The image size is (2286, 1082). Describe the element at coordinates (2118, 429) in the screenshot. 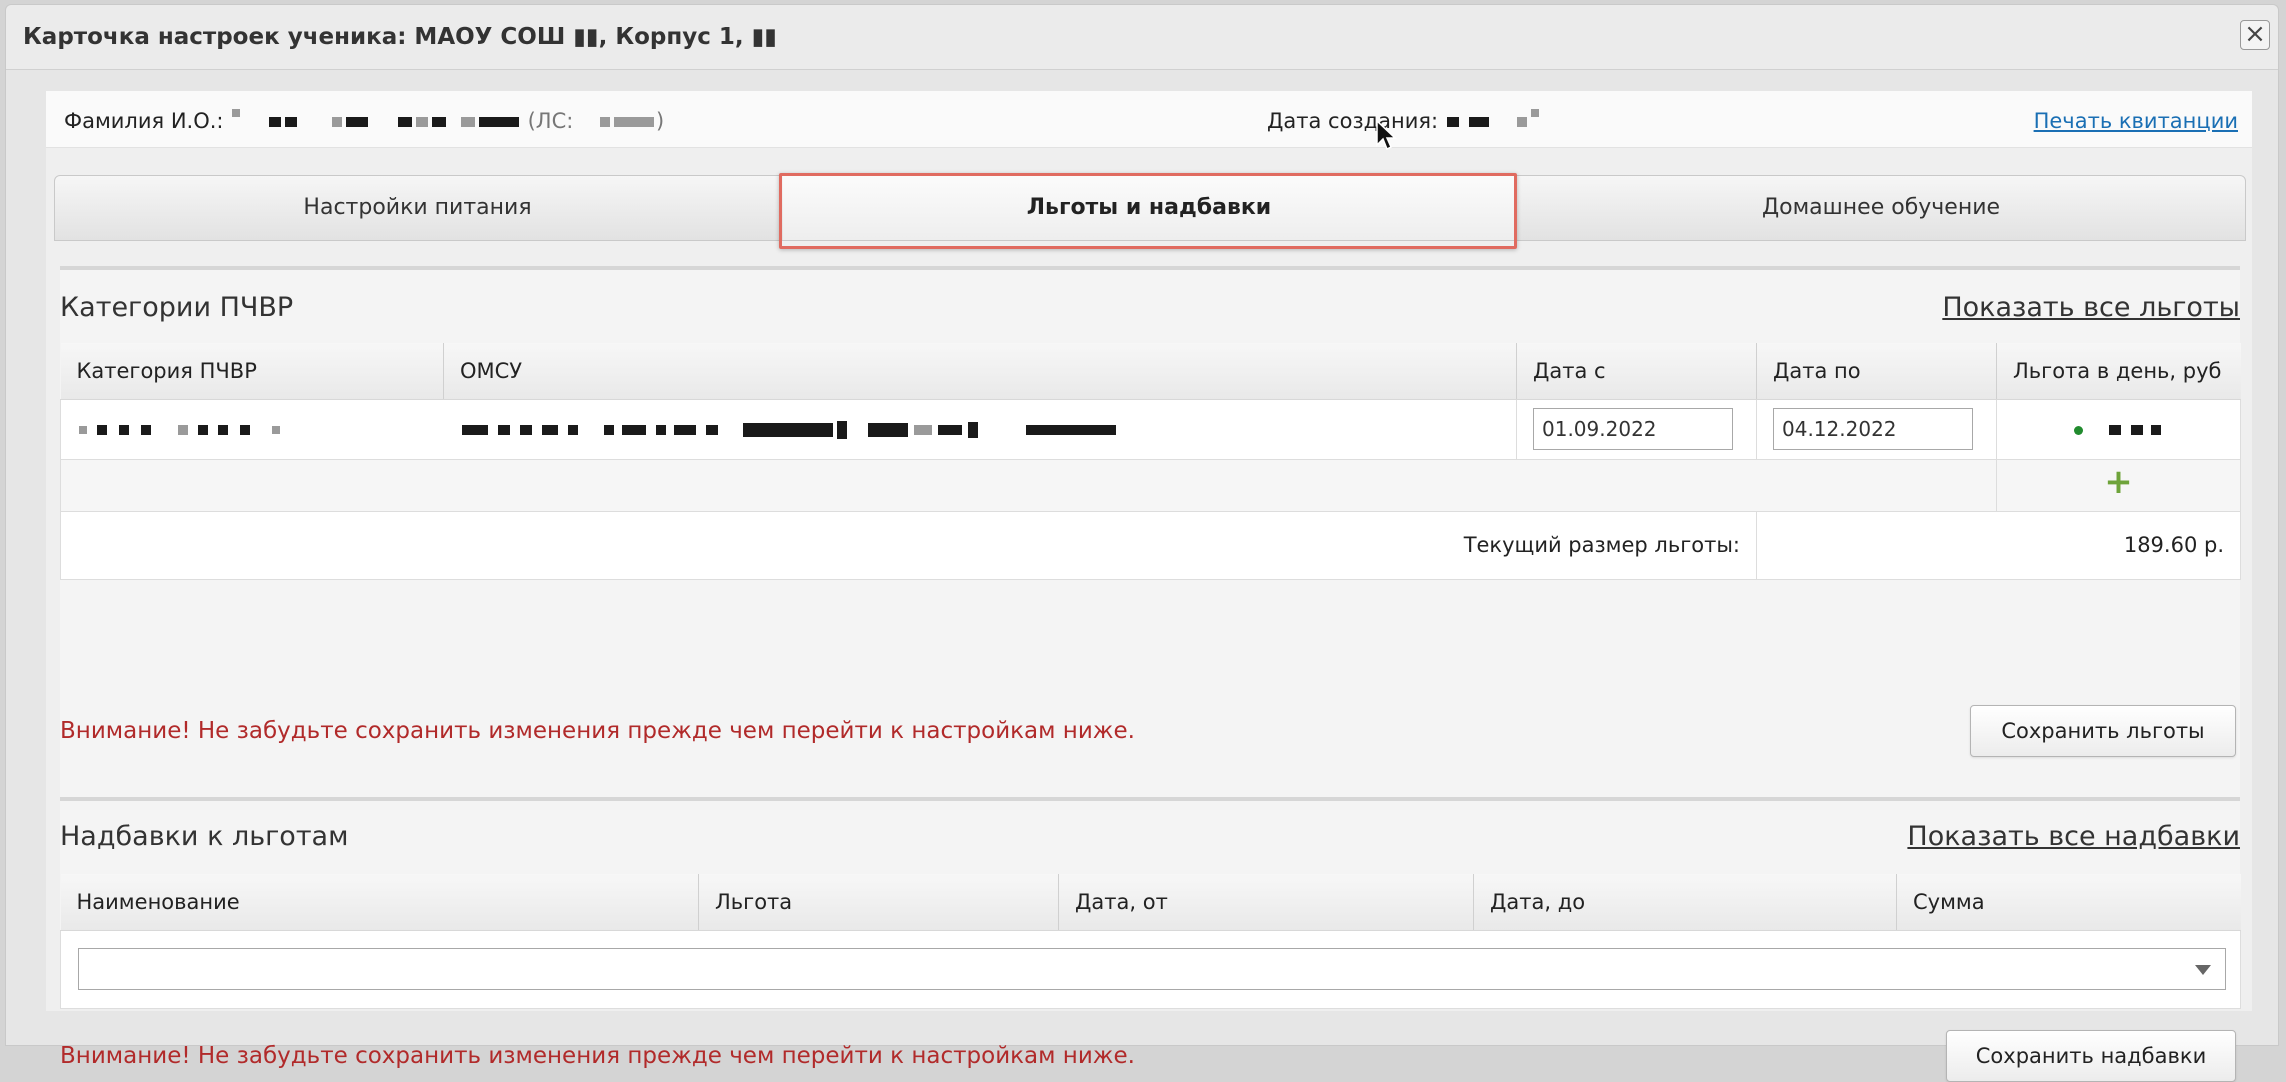

I see `daily-benefit-cell` at that location.